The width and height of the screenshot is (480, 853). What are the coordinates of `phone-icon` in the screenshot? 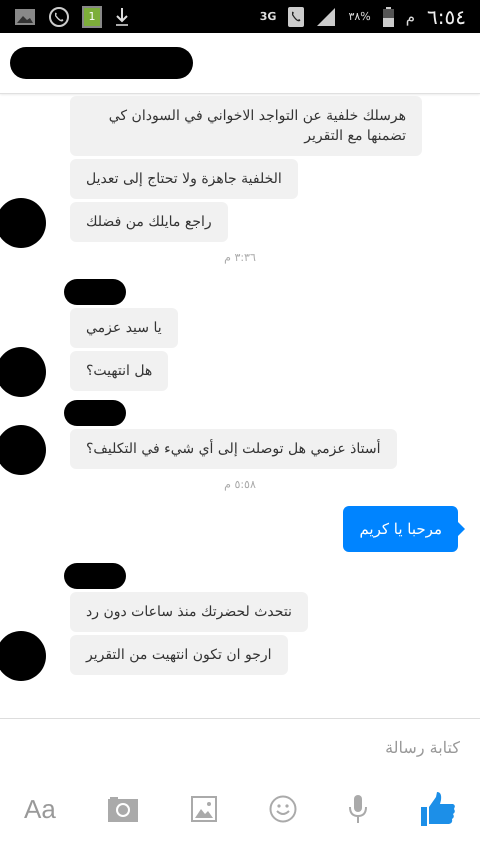 It's located at (296, 16).